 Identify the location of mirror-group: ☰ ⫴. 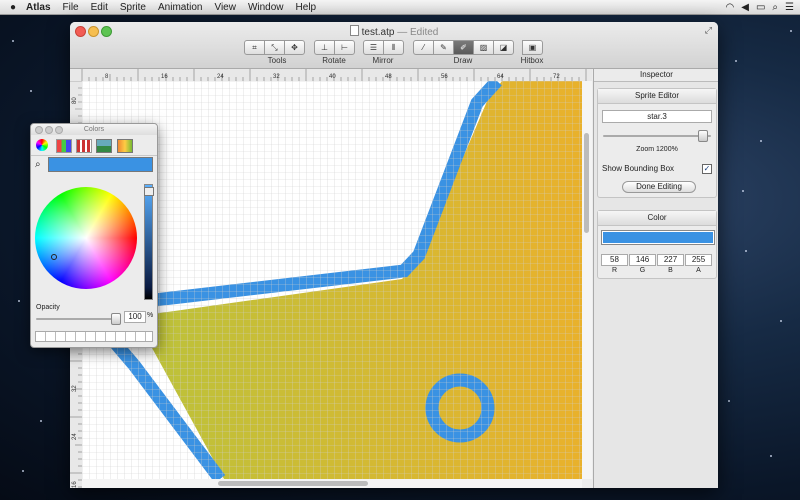
(383, 47).